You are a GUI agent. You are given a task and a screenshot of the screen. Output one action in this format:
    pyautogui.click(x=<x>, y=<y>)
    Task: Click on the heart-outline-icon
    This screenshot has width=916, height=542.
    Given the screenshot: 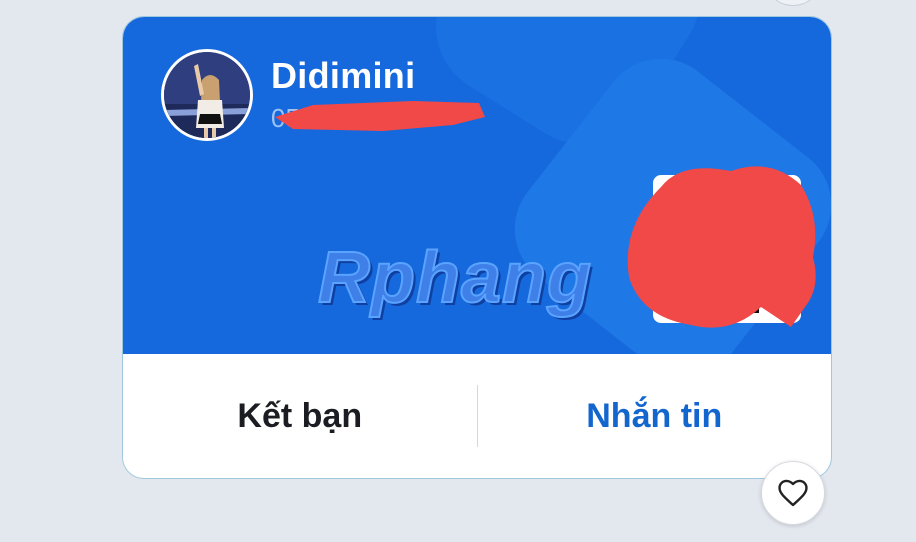 What is the action you would take?
    pyautogui.click(x=793, y=493)
    